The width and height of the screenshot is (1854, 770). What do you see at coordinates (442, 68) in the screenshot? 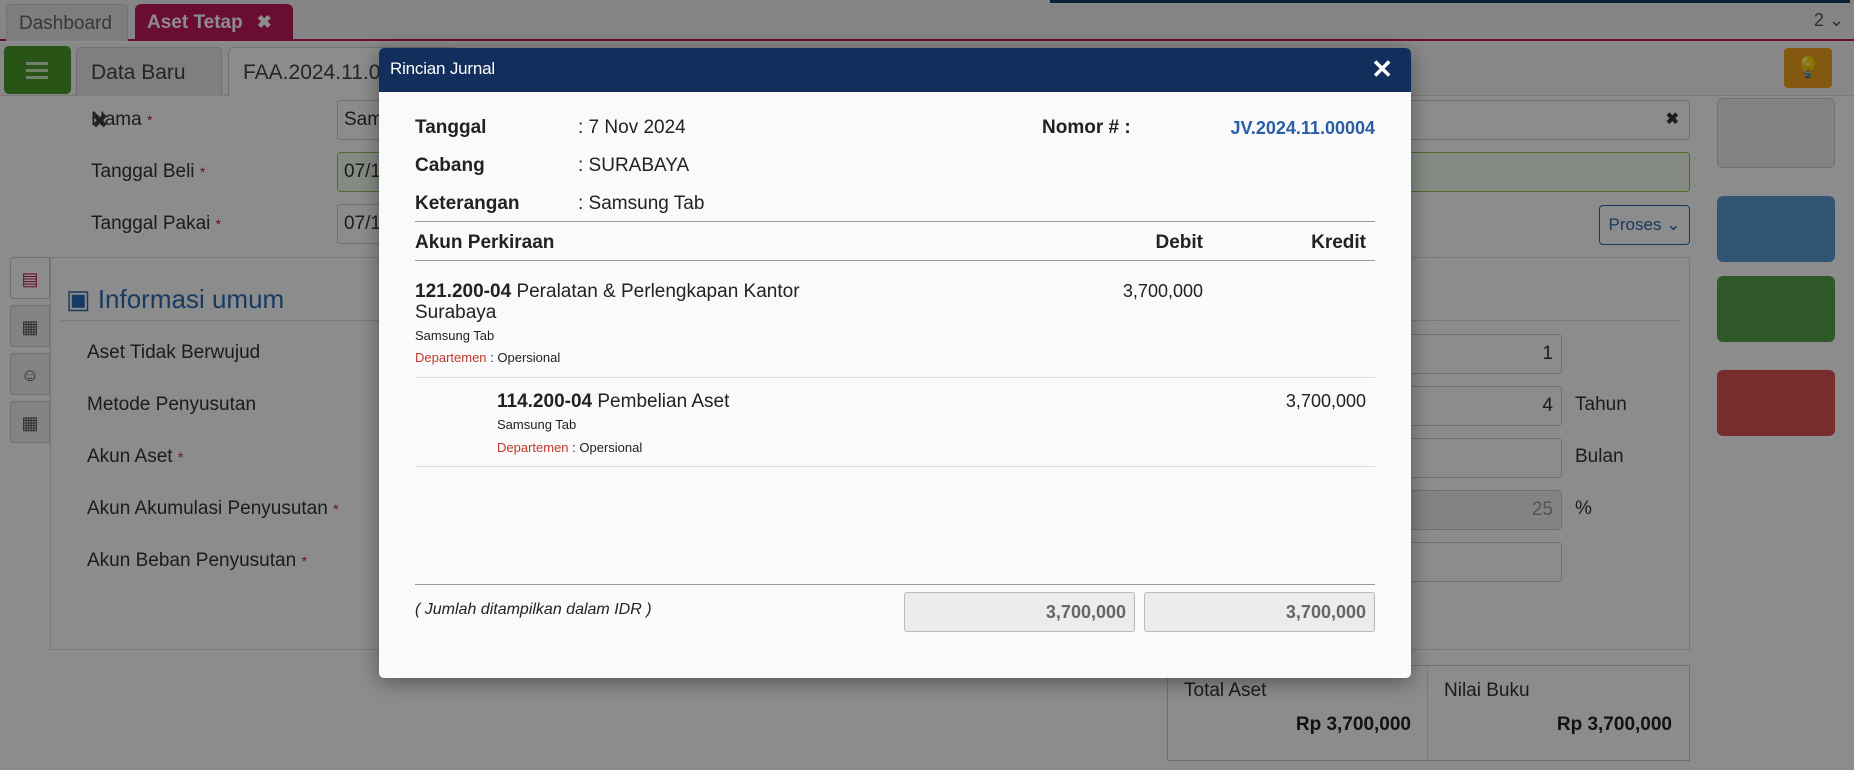
I see `modal-title: Rincian Jurnal` at bounding box center [442, 68].